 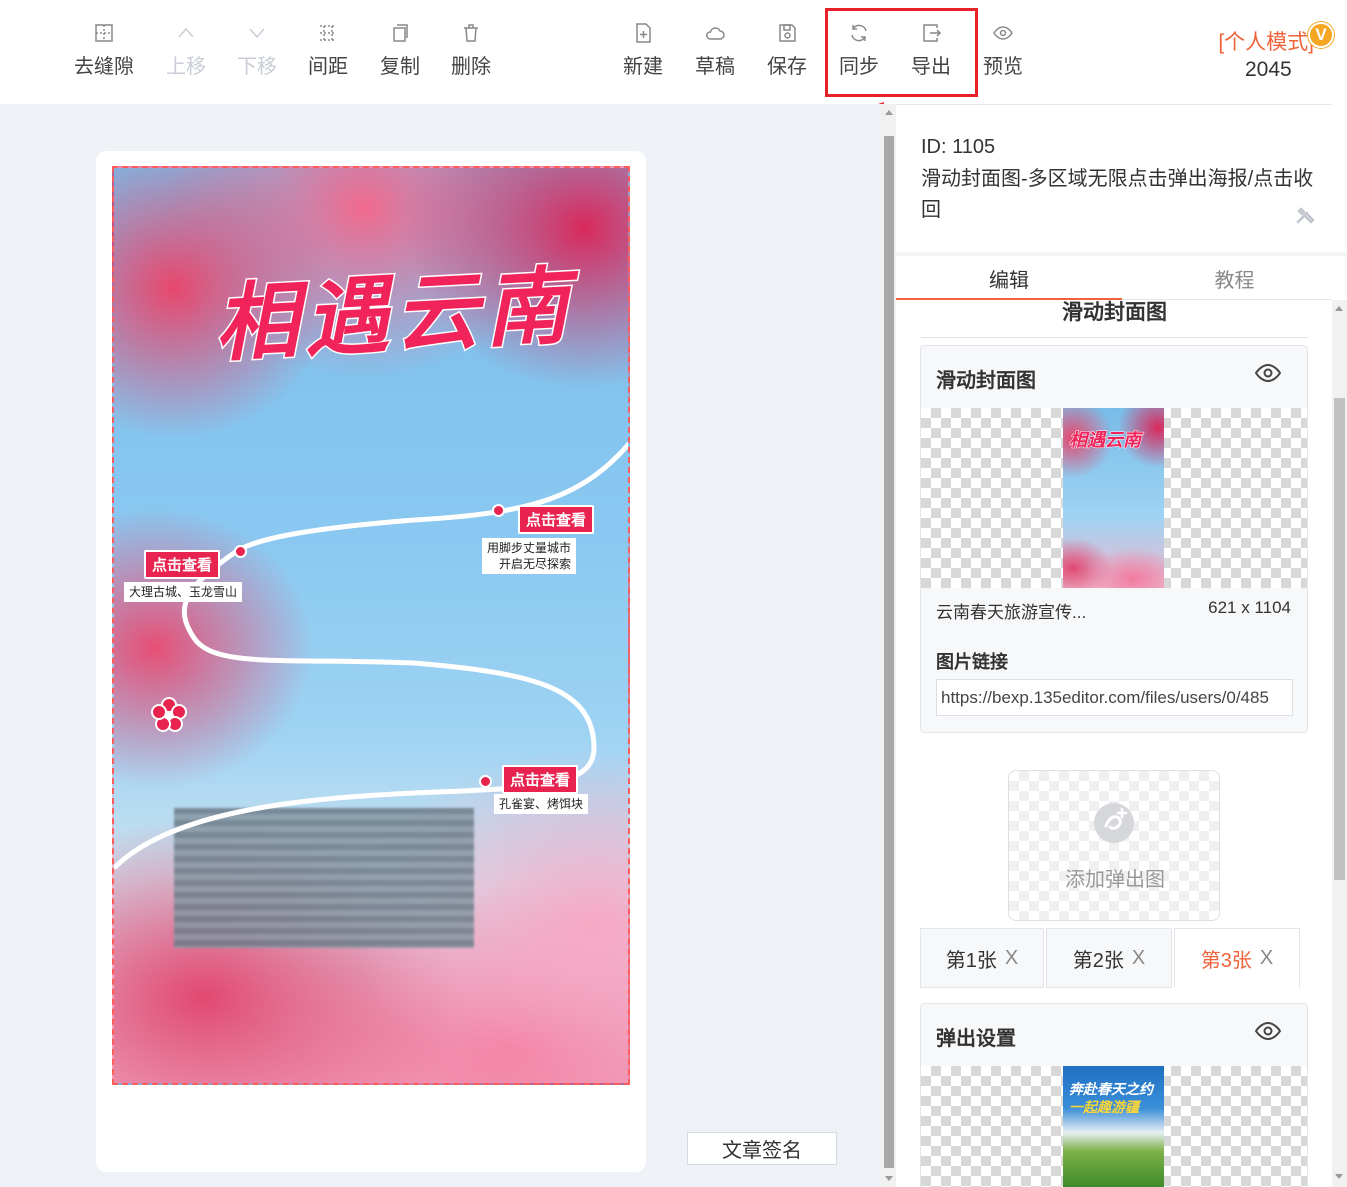 I want to click on hotspot-subtitle: 大理古城、玉龙雪山, so click(x=183, y=592).